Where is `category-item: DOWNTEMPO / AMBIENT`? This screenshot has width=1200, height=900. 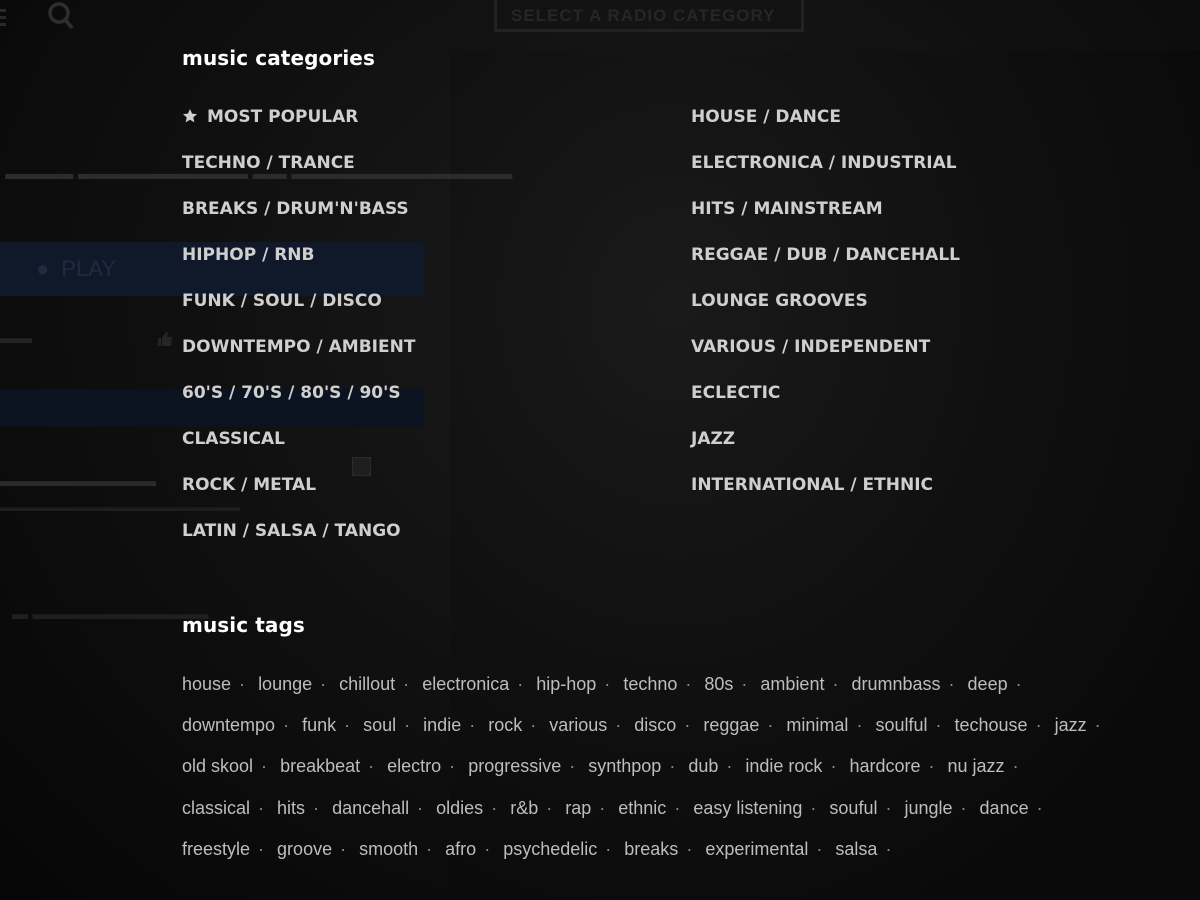
category-item: DOWNTEMPO / AMBIENT is located at coordinates (298, 357).